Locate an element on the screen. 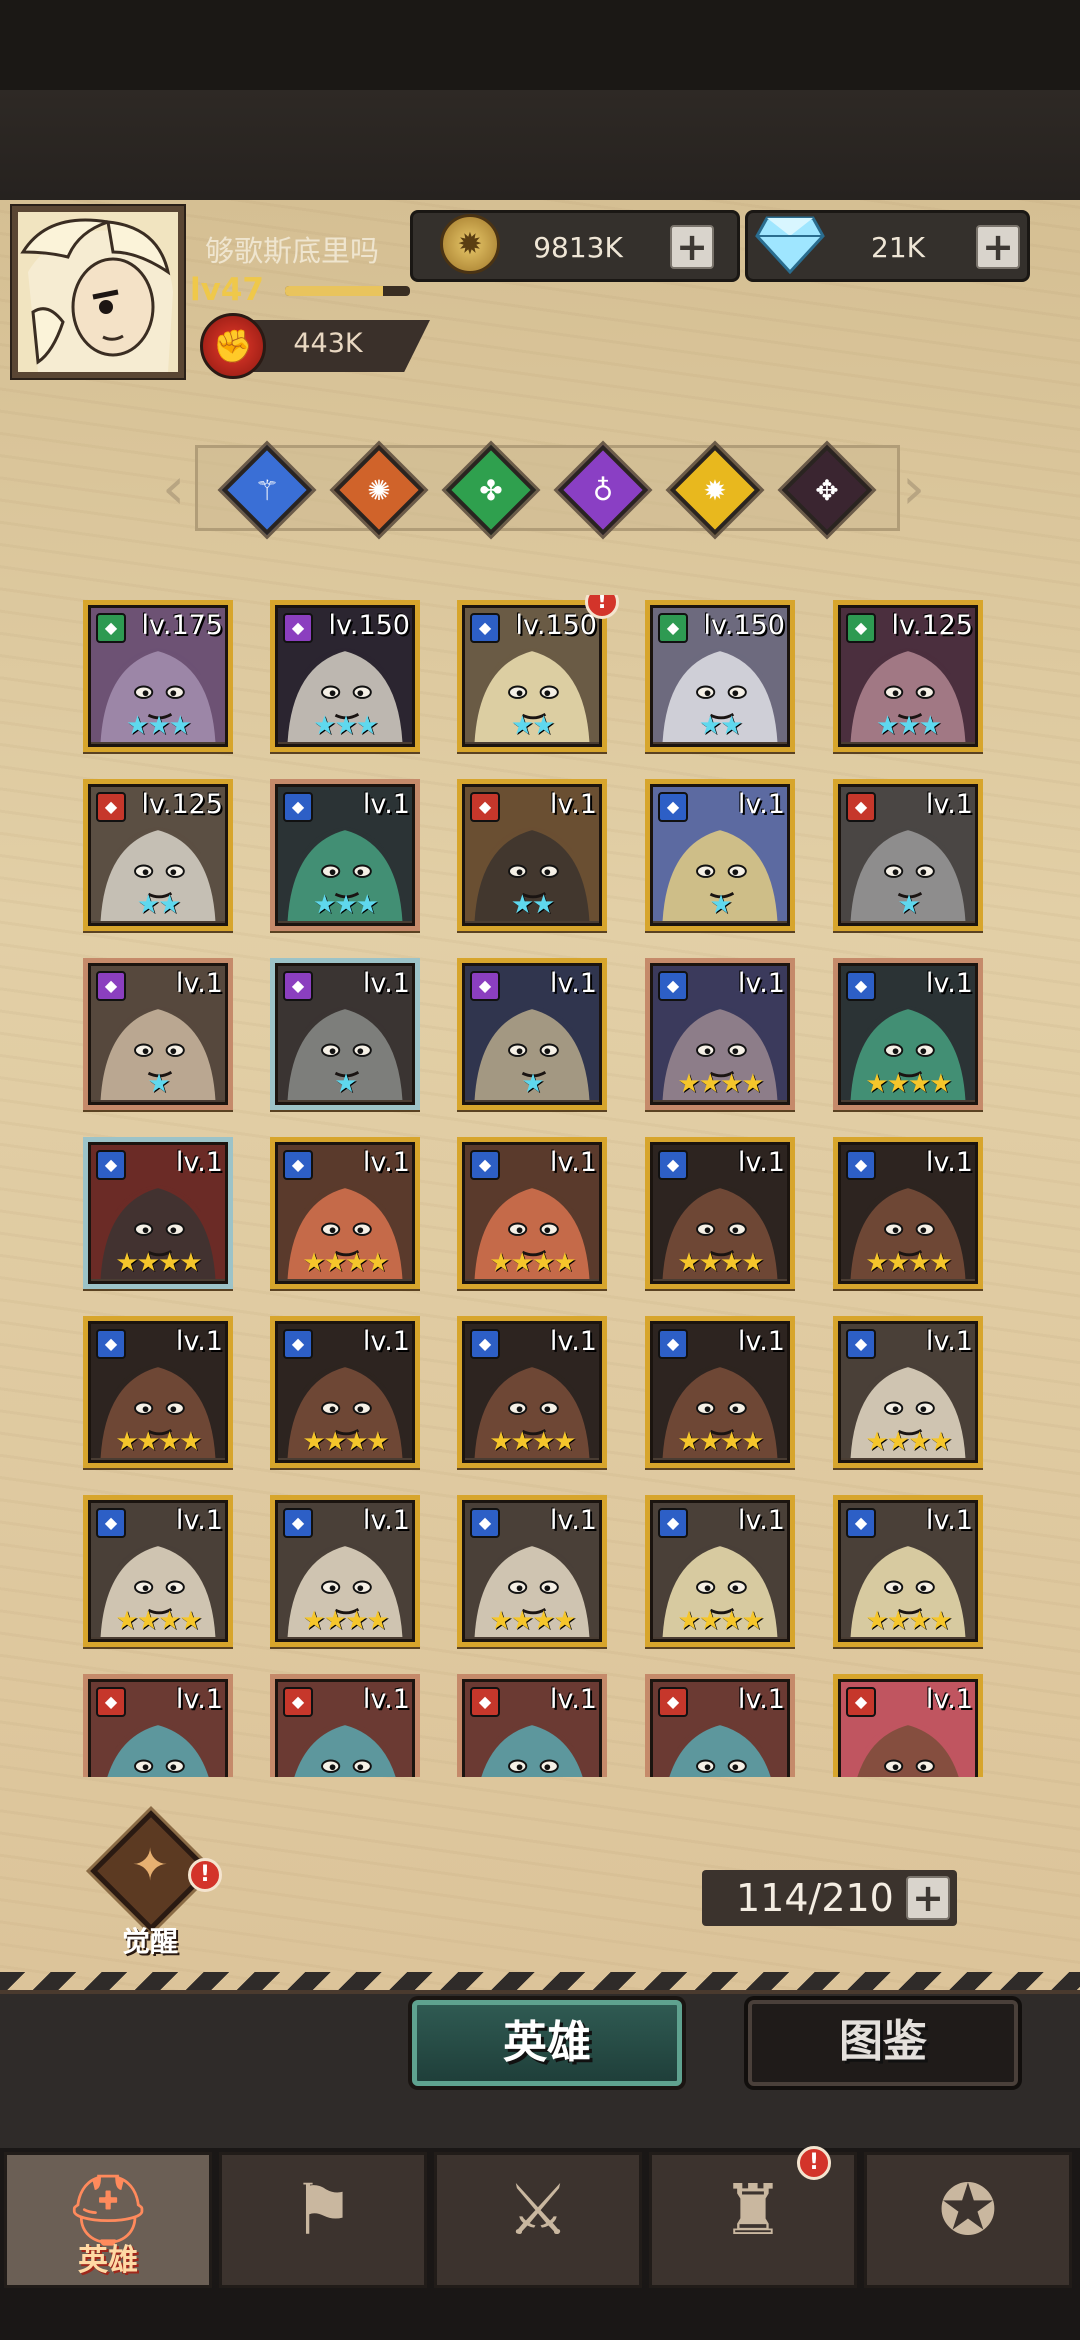  filter-left-arrow-icon: ‹ is located at coordinates (173, 488).